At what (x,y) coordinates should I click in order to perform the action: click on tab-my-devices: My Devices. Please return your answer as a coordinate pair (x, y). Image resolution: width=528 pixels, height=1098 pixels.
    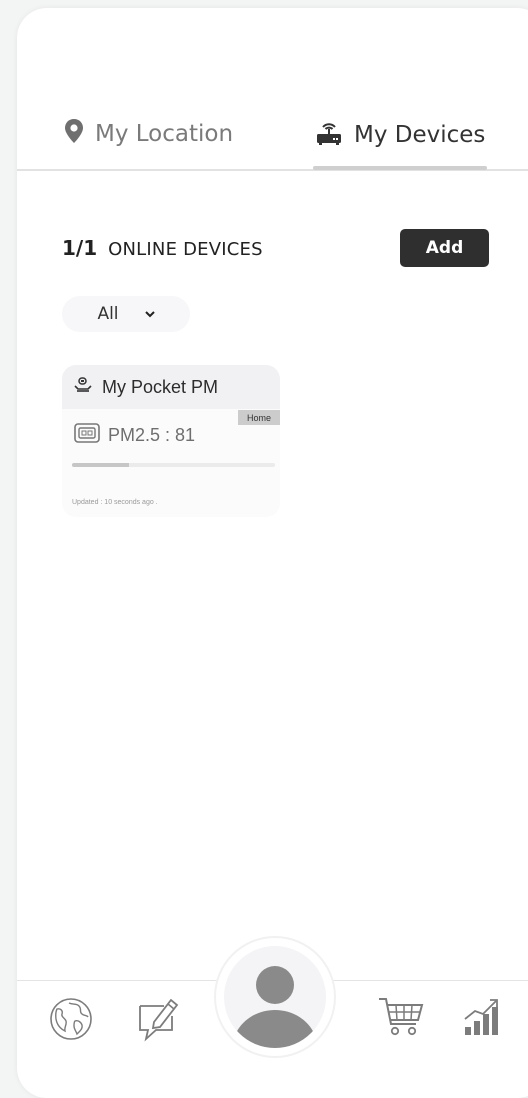
    Looking at the image, I should click on (400, 135).